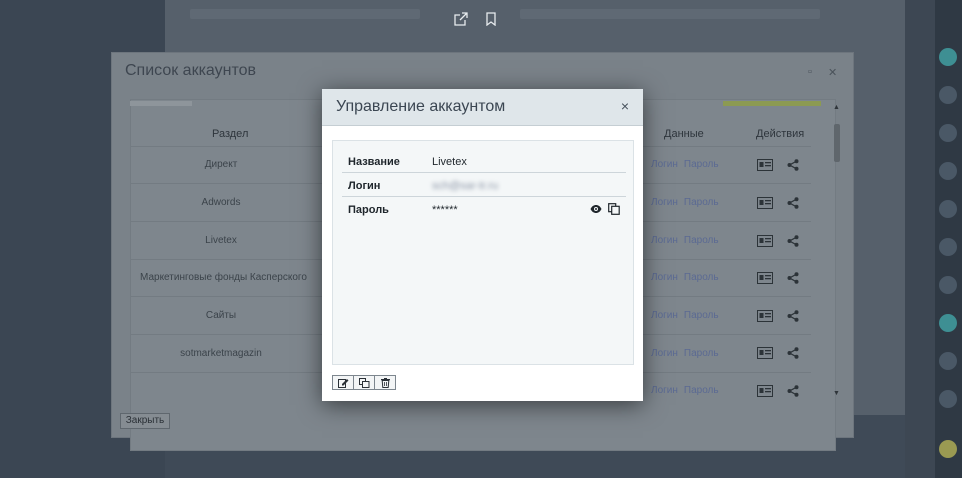 Image resolution: width=962 pixels, height=478 pixels. I want to click on table-row-name: Livetex, so click(221, 240).